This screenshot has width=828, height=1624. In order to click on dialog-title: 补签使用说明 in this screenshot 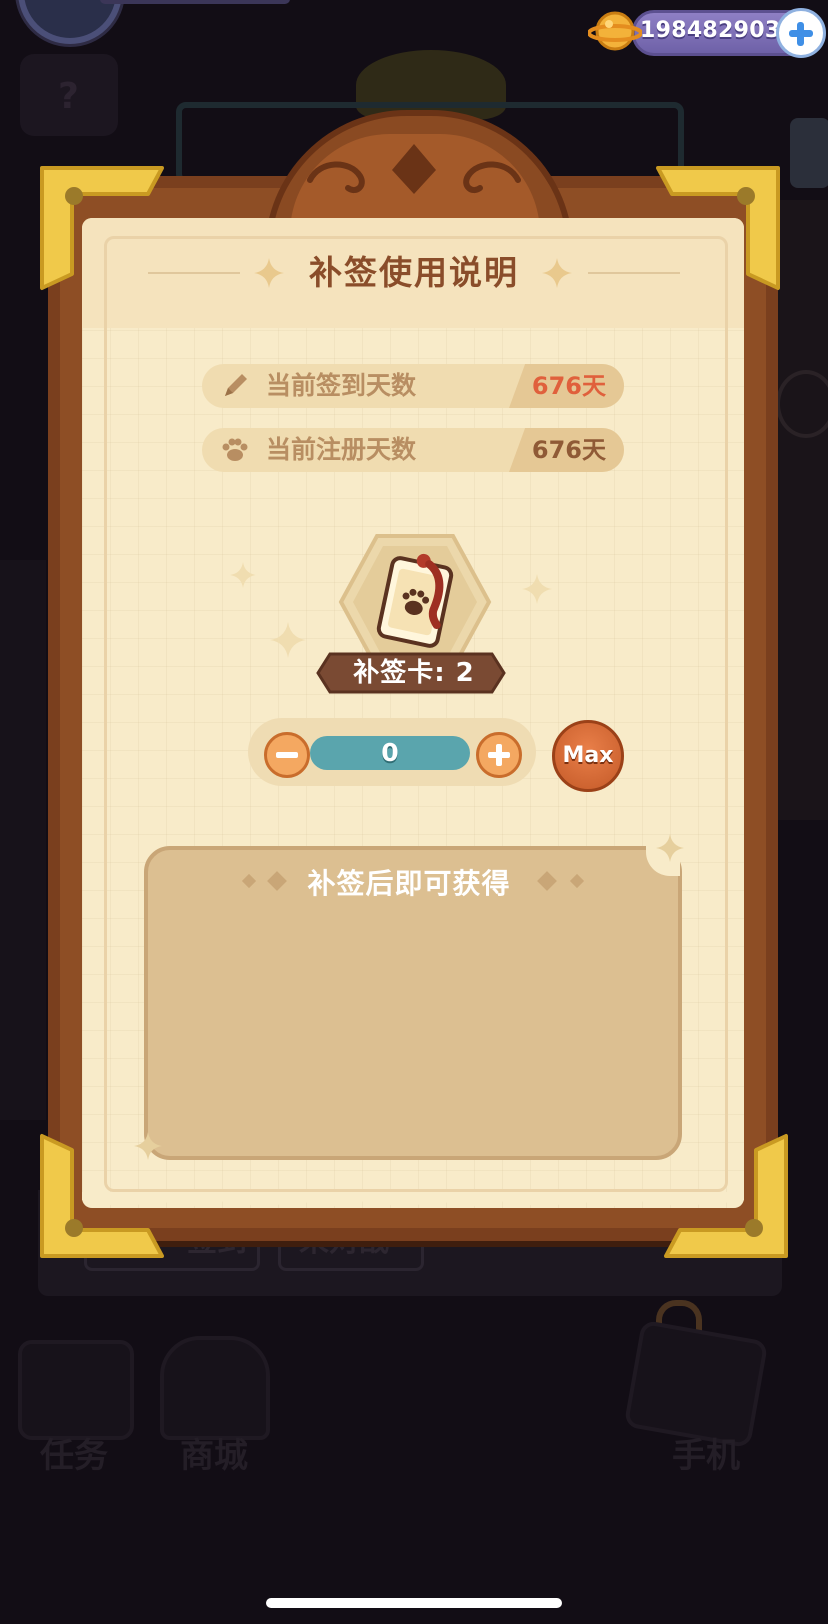, I will do `click(414, 272)`.